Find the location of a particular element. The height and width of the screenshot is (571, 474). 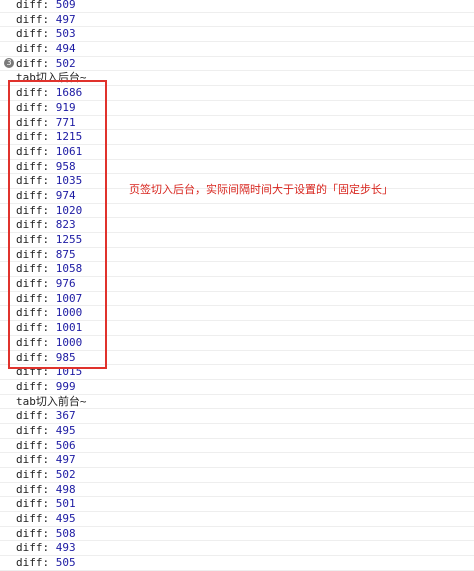

console-row: diff: 367 is located at coordinates (237, 416).